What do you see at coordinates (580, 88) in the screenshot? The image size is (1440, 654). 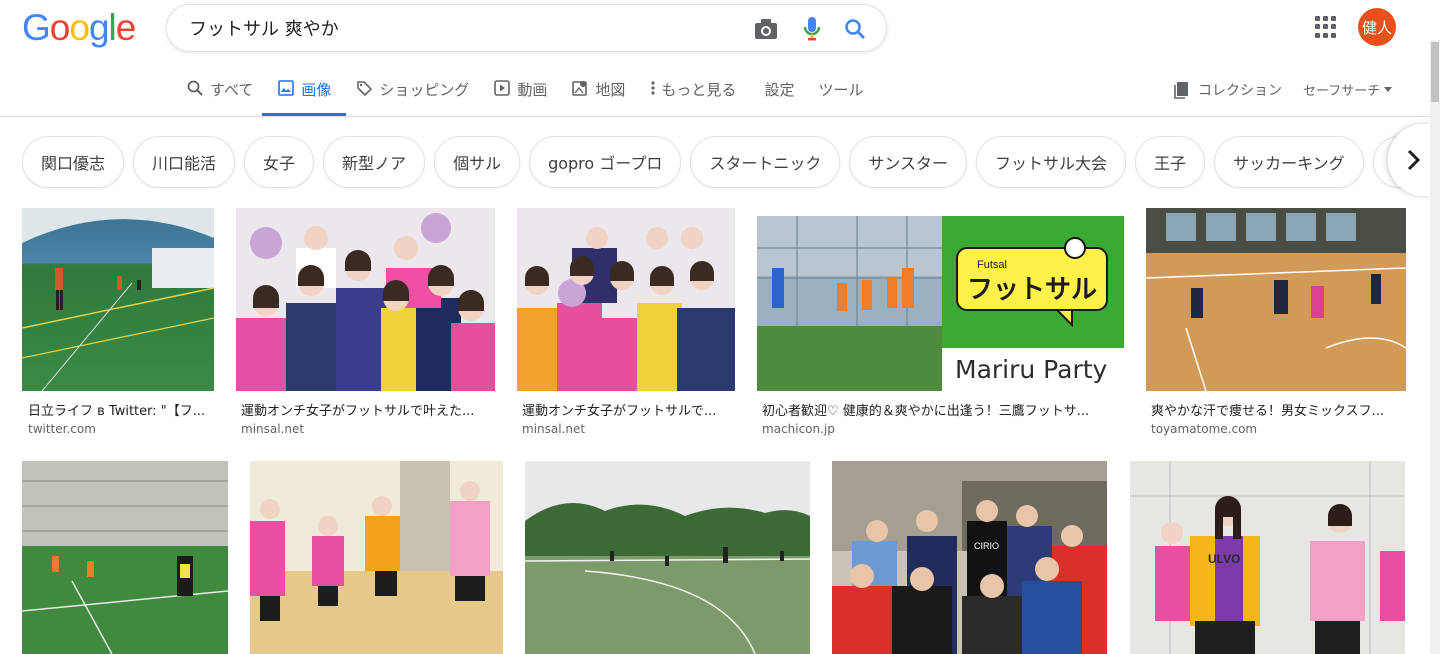 I see `map-icon` at bounding box center [580, 88].